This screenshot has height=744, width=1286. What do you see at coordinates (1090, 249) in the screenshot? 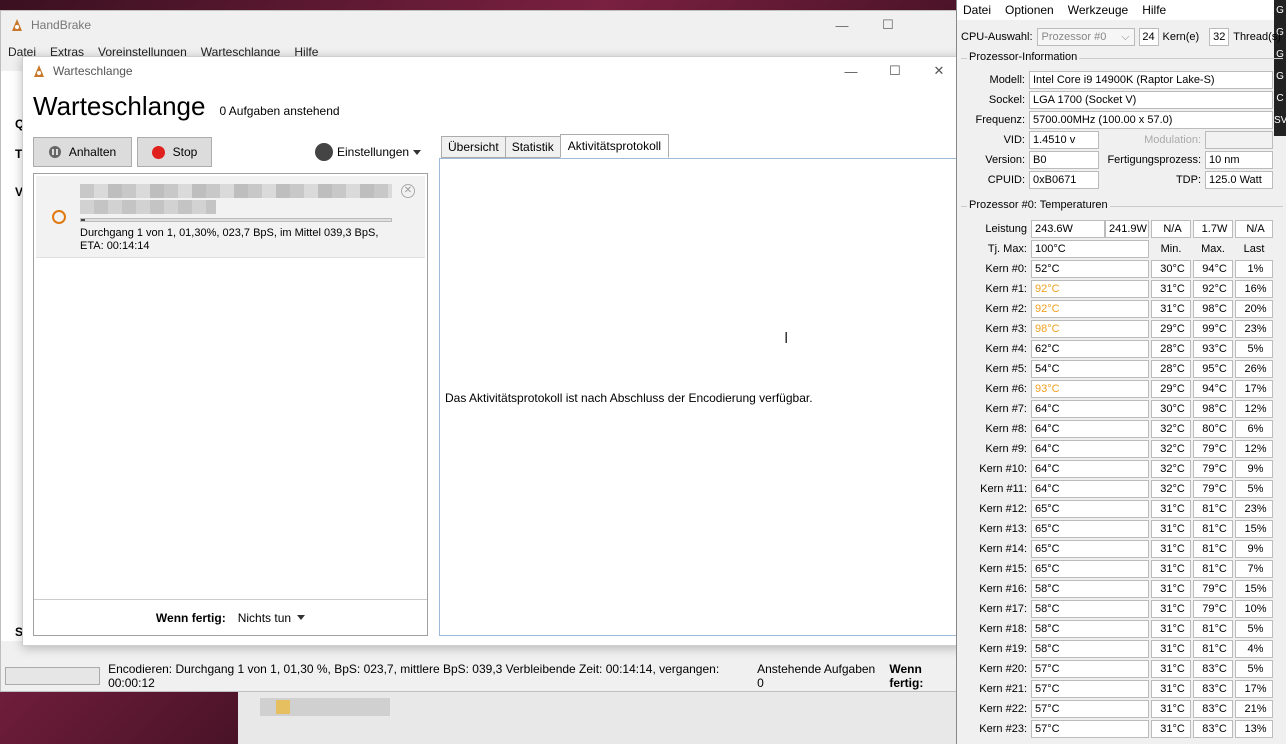
I see `tjmax-value: 100°C` at bounding box center [1090, 249].